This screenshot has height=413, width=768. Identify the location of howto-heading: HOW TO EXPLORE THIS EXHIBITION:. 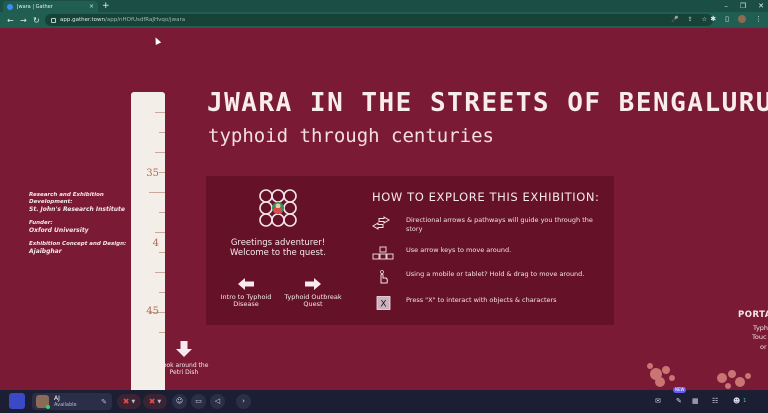
(486, 197).